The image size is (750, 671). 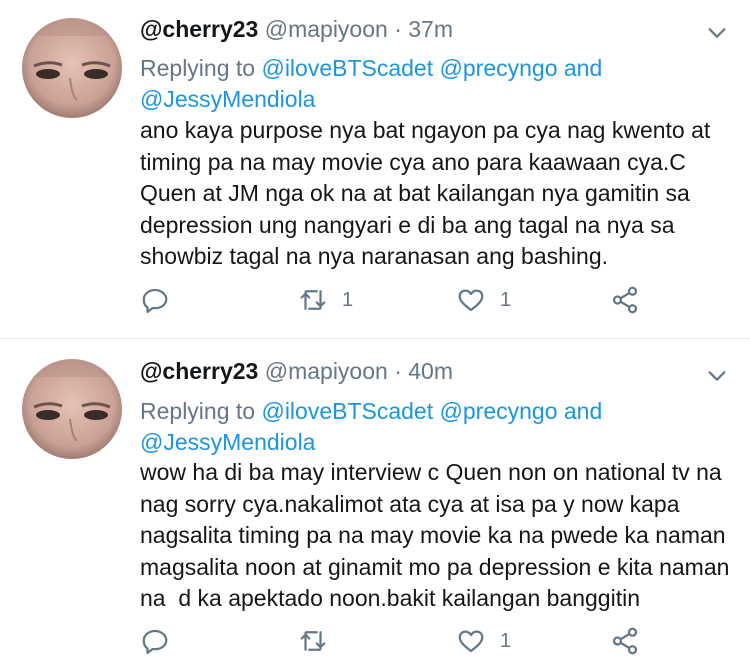 I want to click on retweet-button: 1, so click(x=325, y=300).